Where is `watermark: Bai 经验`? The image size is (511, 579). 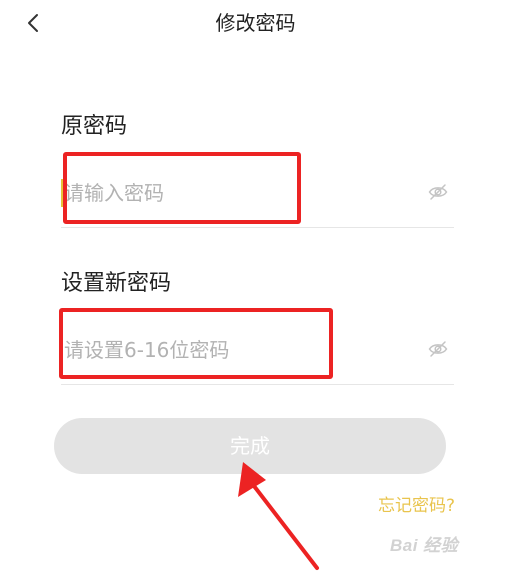 watermark: Bai 经验 is located at coordinates (424, 545).